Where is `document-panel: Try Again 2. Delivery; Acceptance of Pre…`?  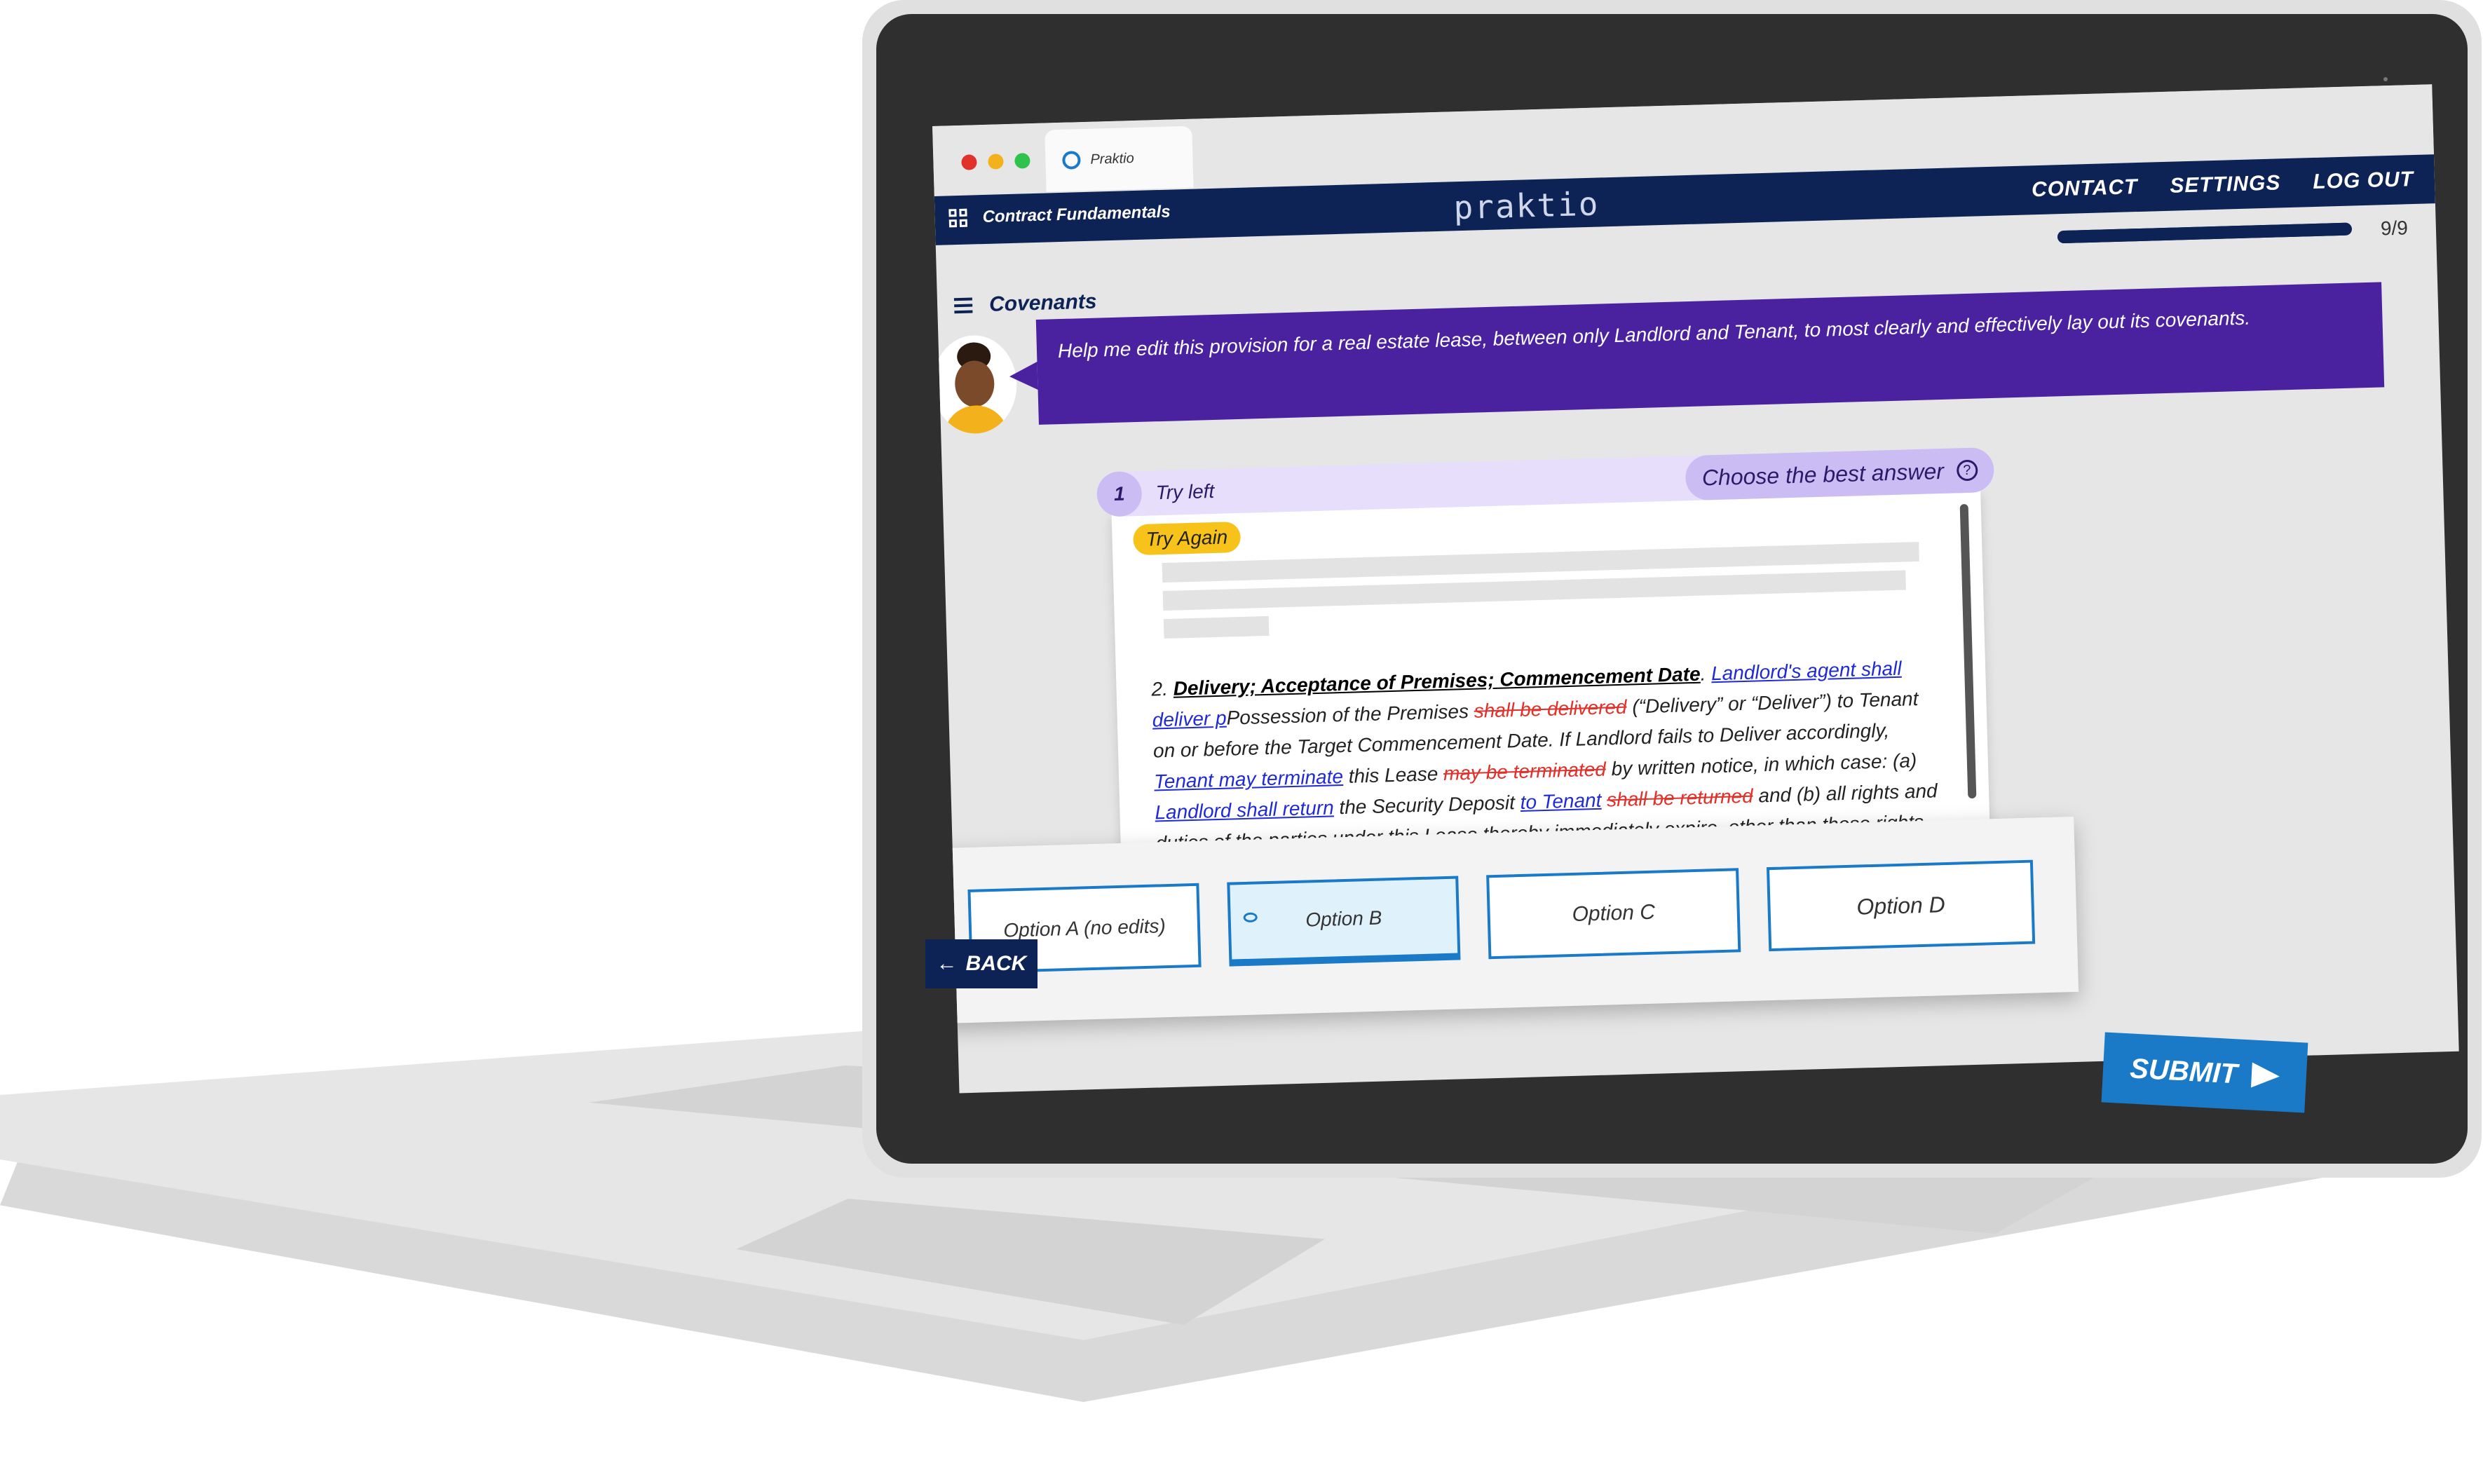
document-panel: Try Again 2. Delivery; Acceptance of Pre… is located at coordinates (1551, 687).